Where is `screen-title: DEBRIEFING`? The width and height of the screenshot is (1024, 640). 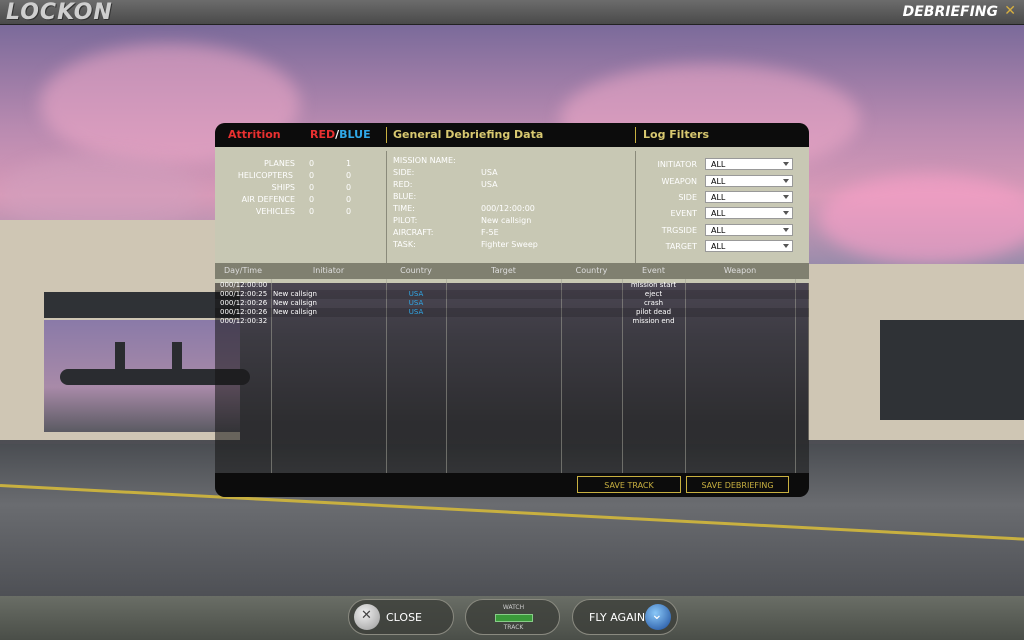
screen-title: DEBRIEFING is located at coordinates (950, 12).